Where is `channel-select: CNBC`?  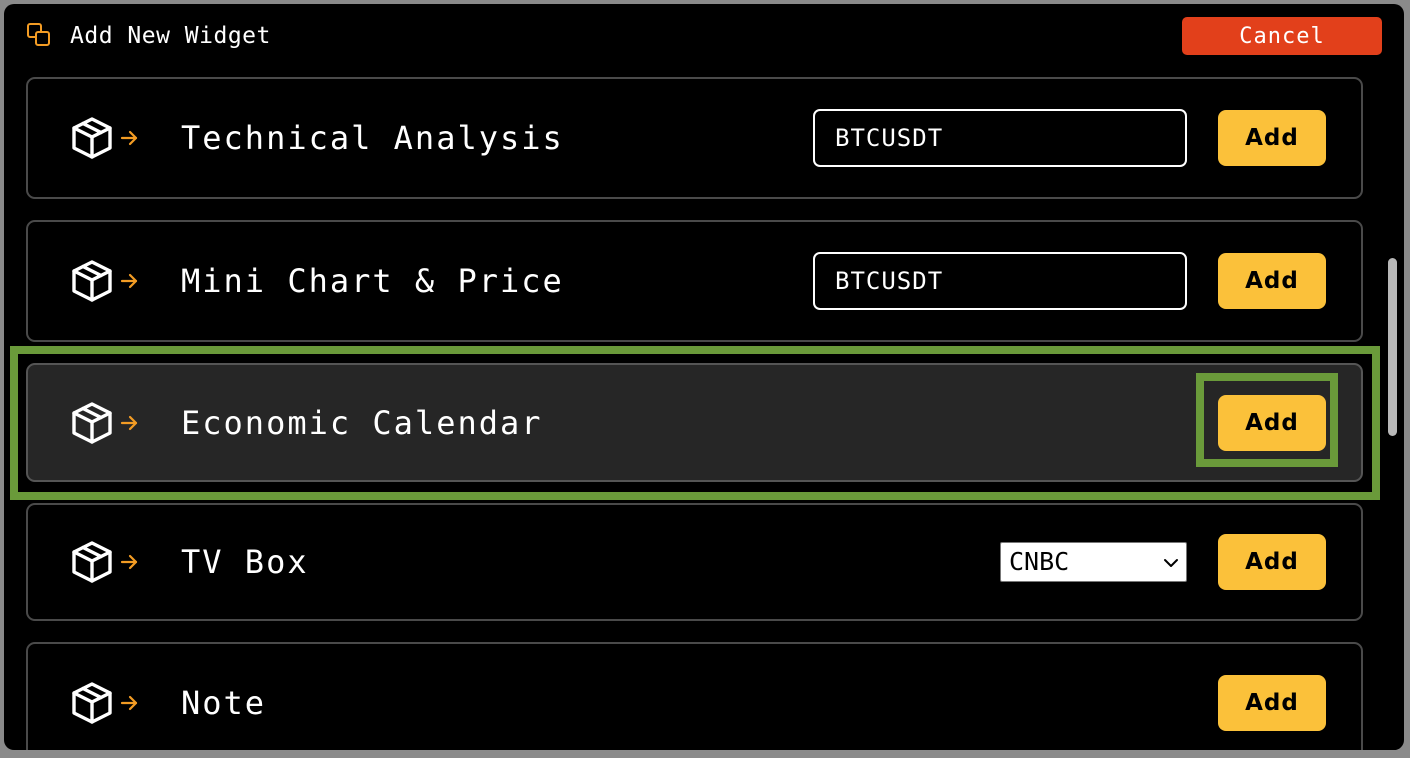
channel-select: CNBC is located at coordinates (1093, 562).